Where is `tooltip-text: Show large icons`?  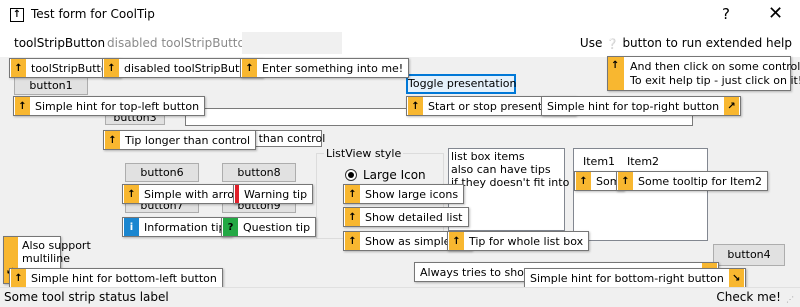
tooltip-text: Show large icons is located at coordinates (412, 194).